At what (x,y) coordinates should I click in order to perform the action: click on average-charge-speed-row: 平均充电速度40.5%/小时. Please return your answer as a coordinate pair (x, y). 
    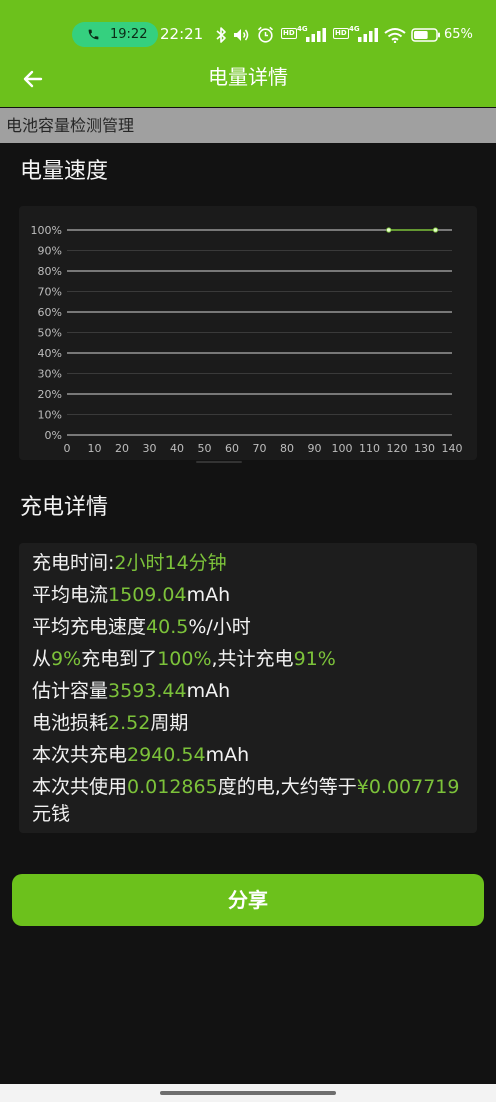
    Looking at the image, I should click on (249, 627).